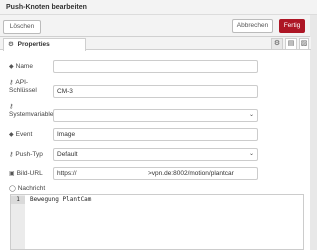 The image size is (320, 250). Describe the element at coordinates (18, 200) in the screenshot. I see `line-number: 1` at that location.